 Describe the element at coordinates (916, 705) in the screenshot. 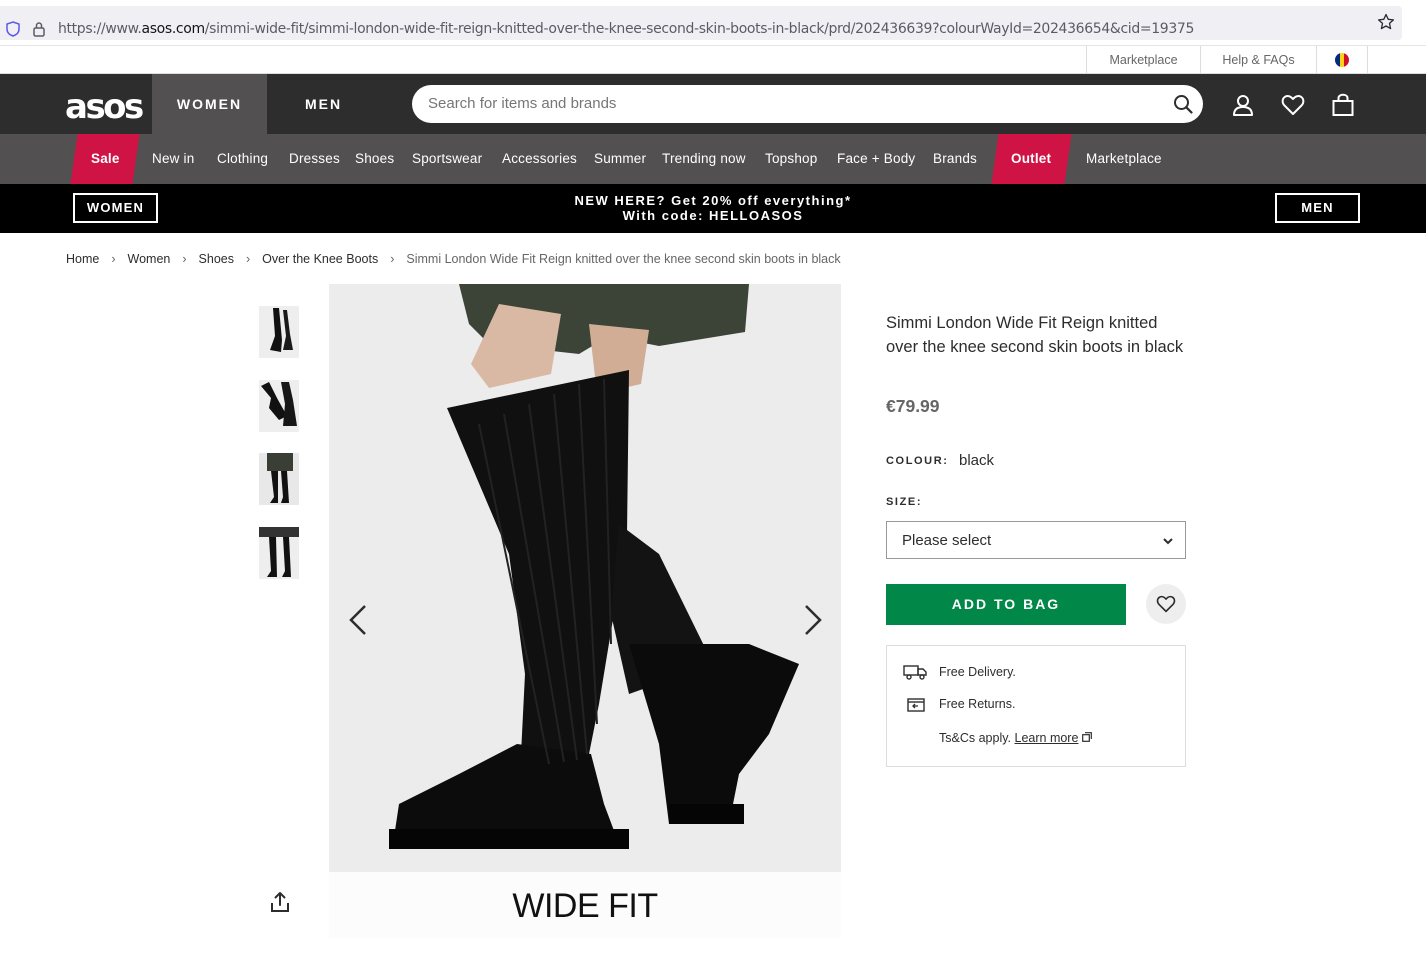

I see `returns-icon` at that location.